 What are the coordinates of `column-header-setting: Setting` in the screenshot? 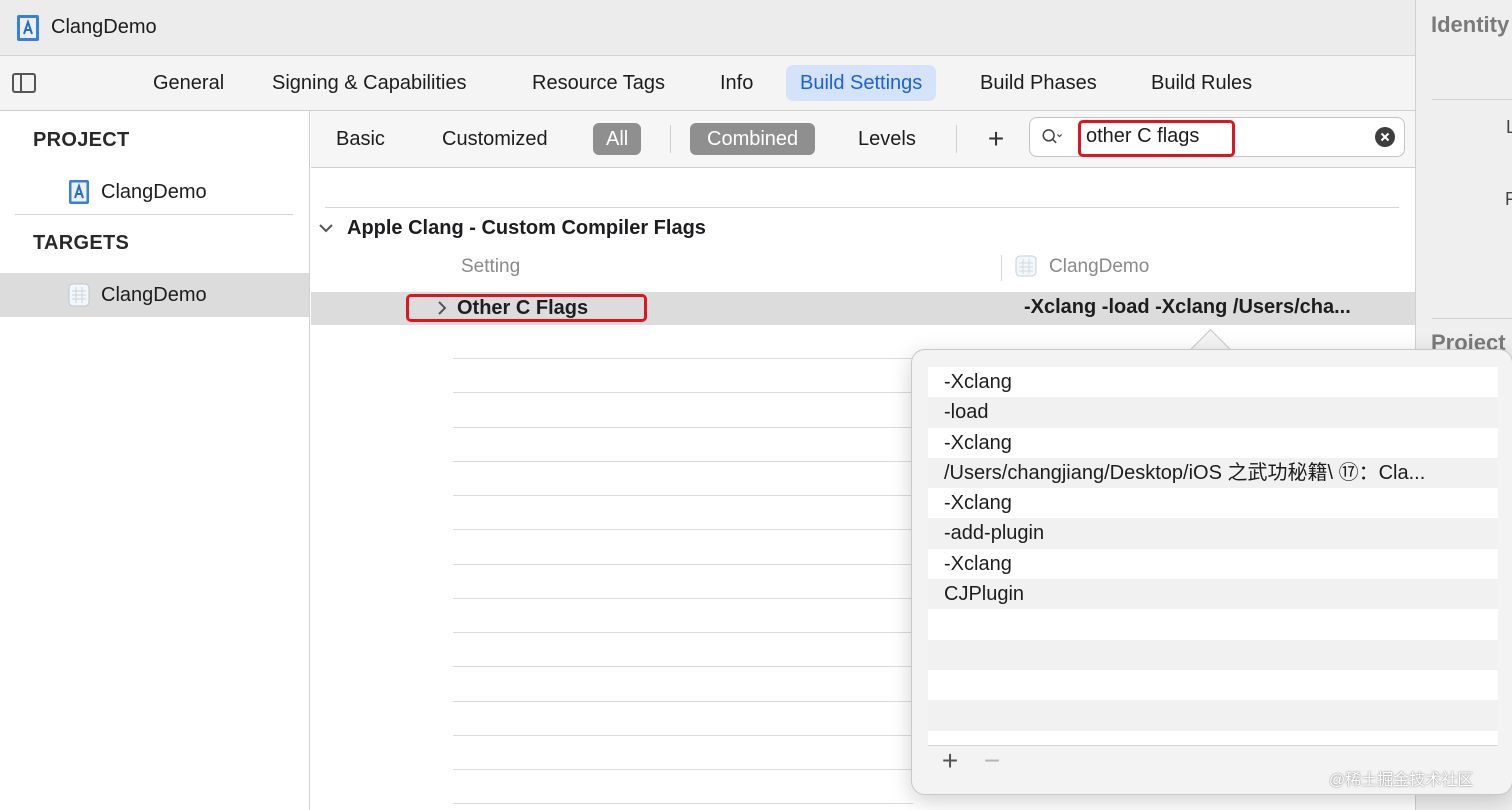 It's located at (491, 266).